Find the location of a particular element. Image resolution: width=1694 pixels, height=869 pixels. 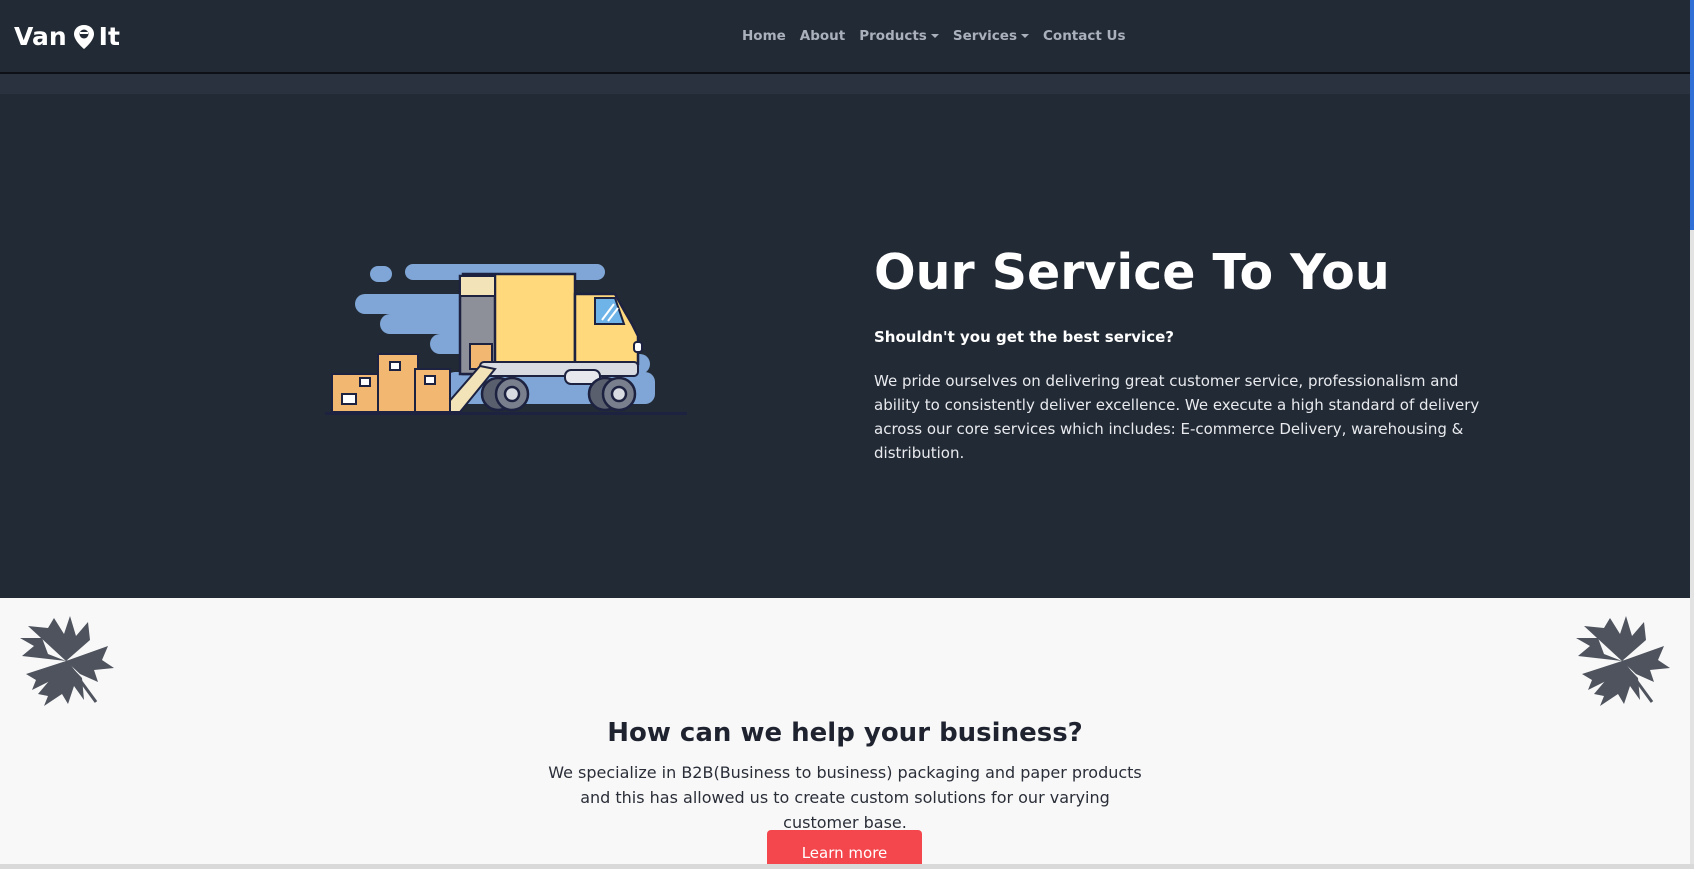

nav-contact: Contact Us is located at coordinates (1084, 36).